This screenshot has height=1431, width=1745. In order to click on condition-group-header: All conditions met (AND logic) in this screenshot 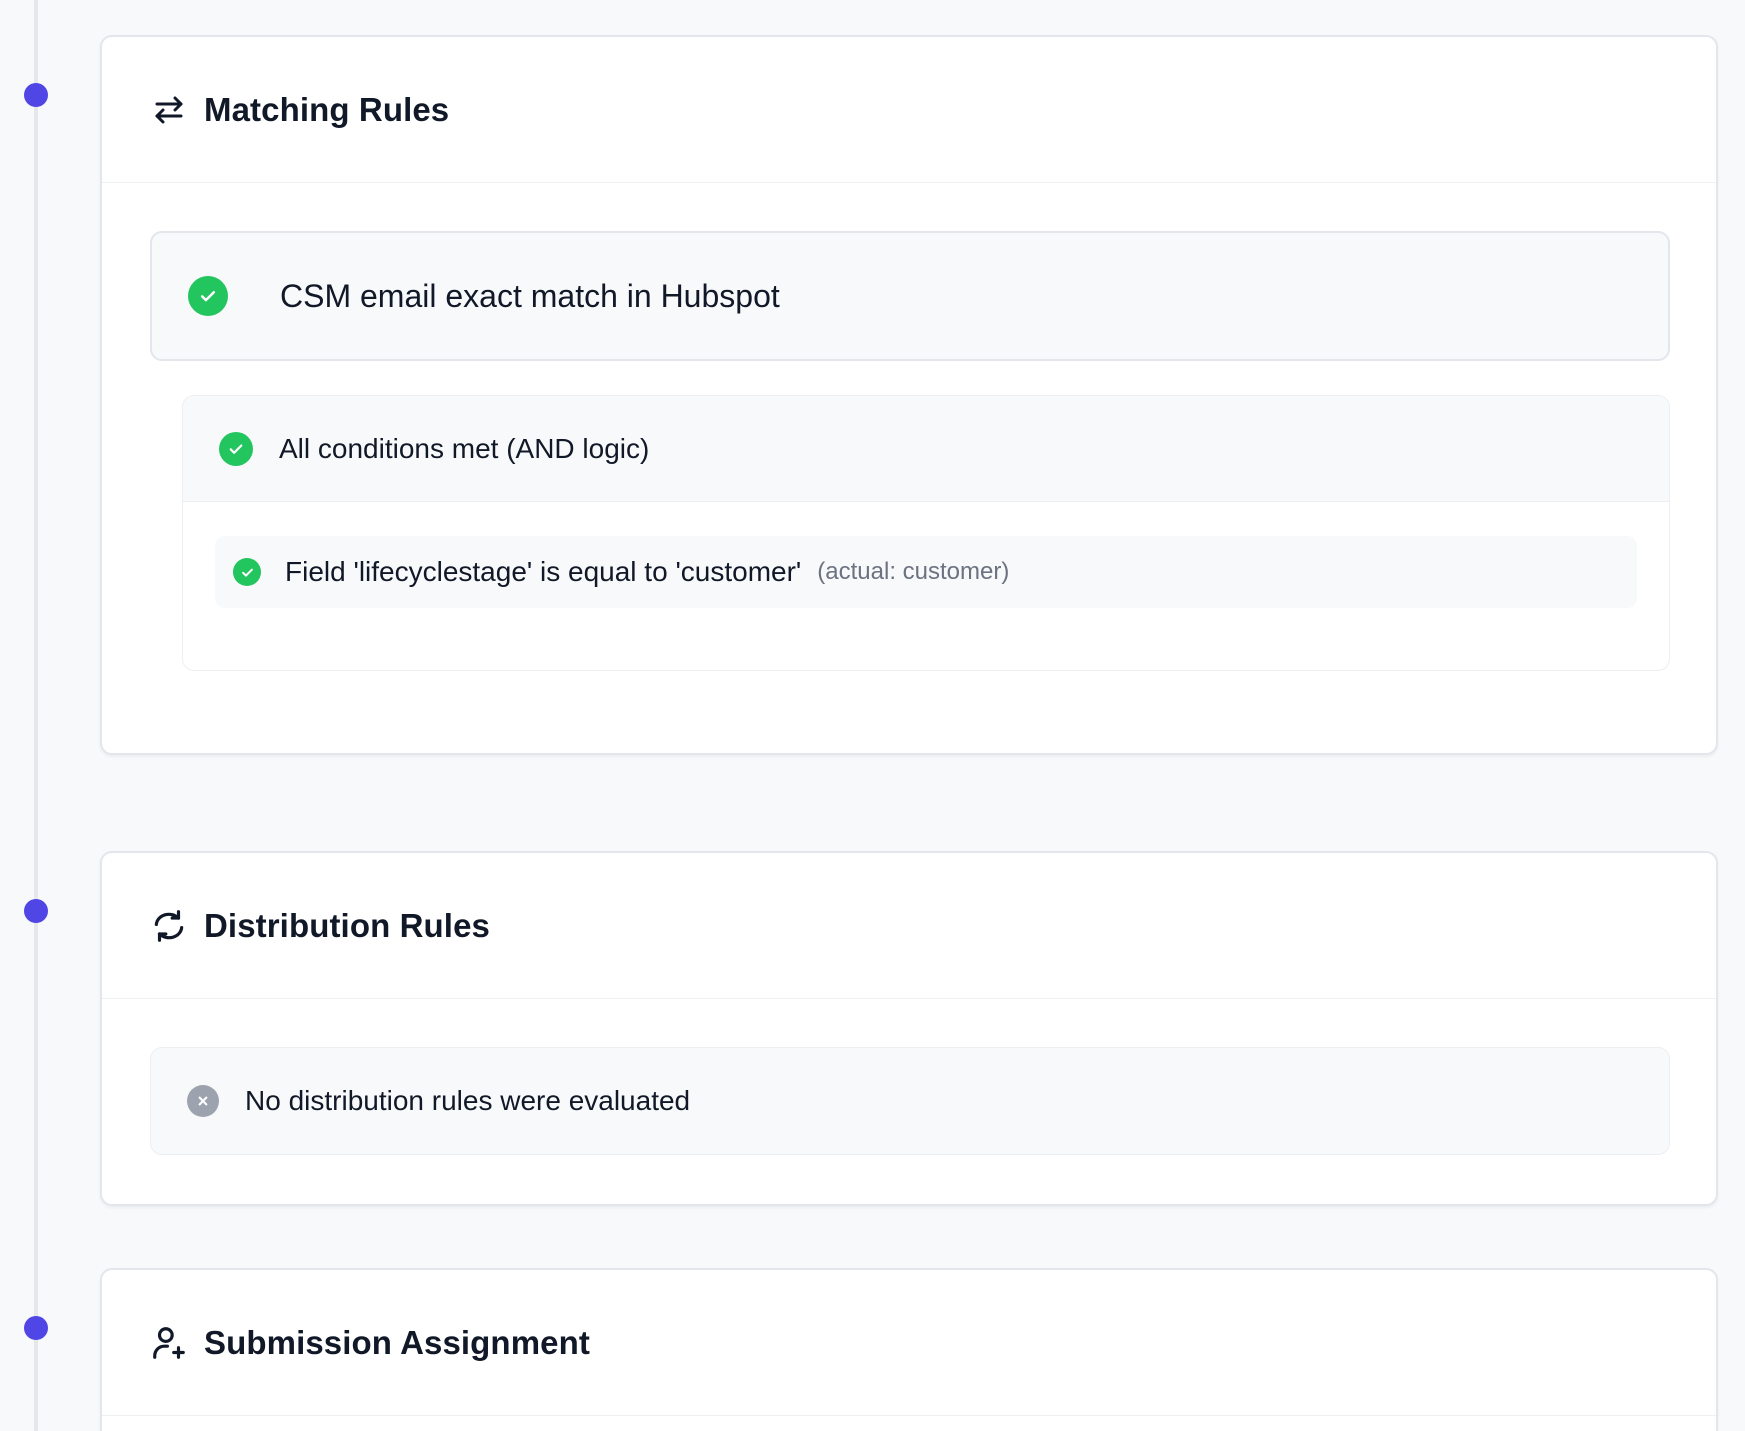, I will do `click(926, 449)`.